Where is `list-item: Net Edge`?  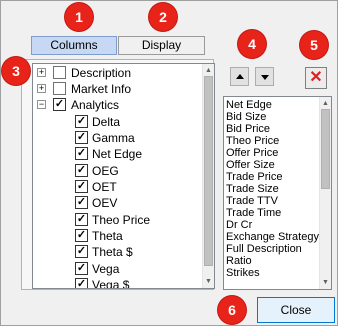
list-item: Net Edge is located at coordinates (249, 105).